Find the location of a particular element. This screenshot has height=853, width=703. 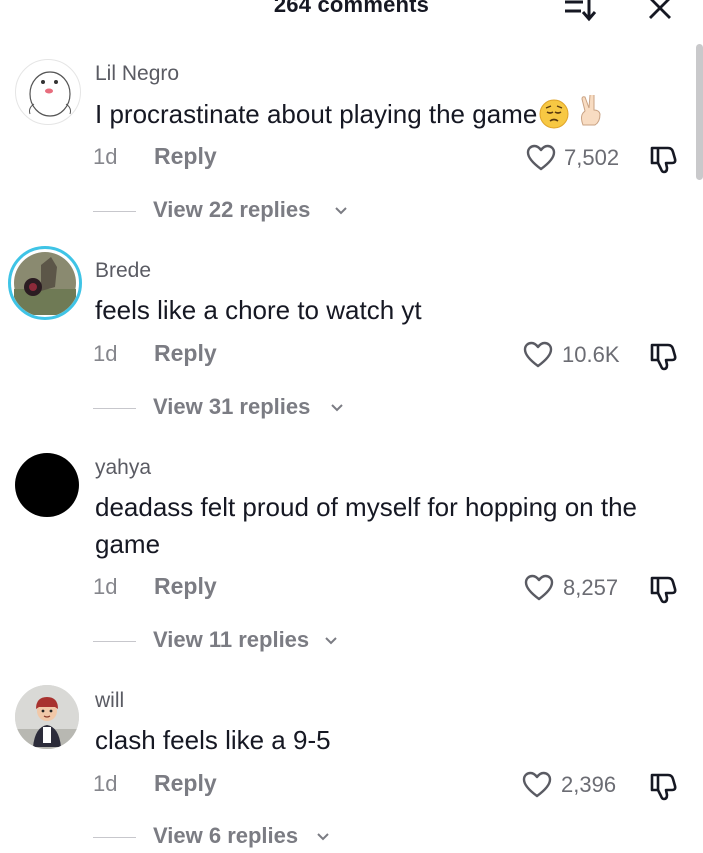

view-replies-label: View 31 replies is located at coordinates (231, 407).